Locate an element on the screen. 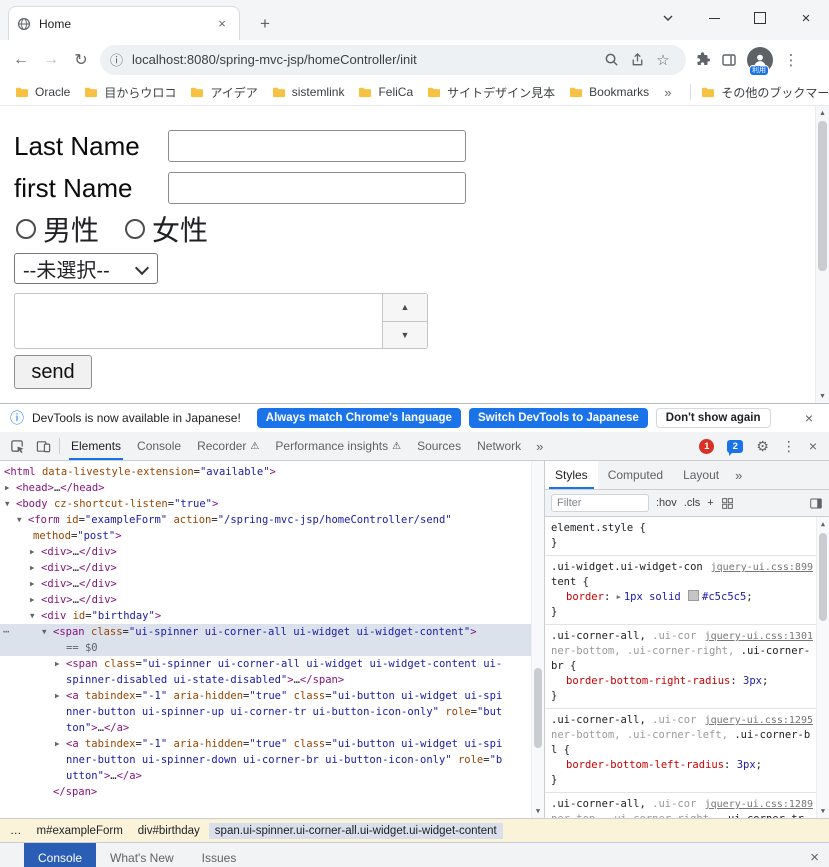  other-bookmarks-folder: その他のブックマーク is located at coordinates (754, 92).